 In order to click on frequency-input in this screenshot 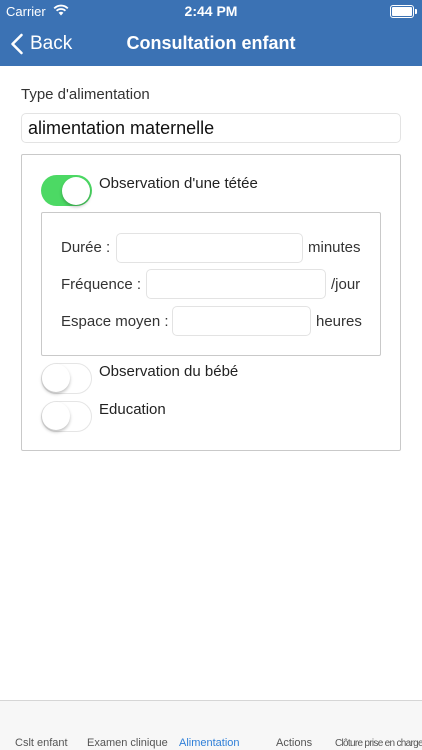, I will do `click(236, 284)`.